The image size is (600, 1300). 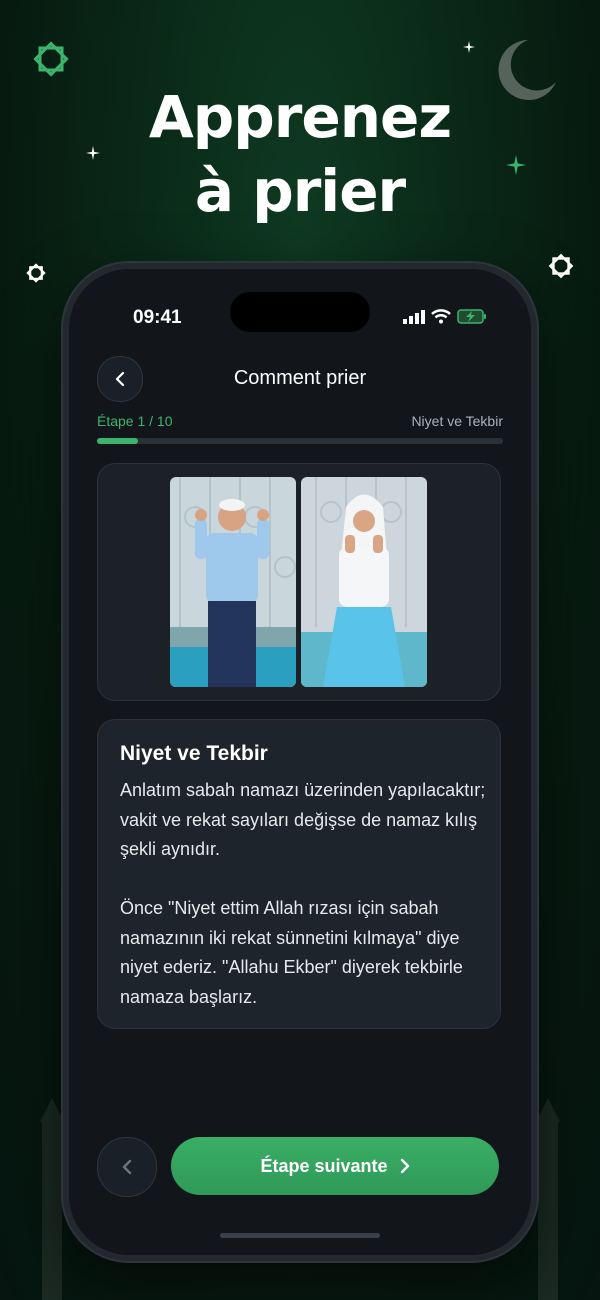 What do you see at coordinates (364, 582) in the screenshot?
I see `photo-girl-praying` at bounding box center [364, 582].